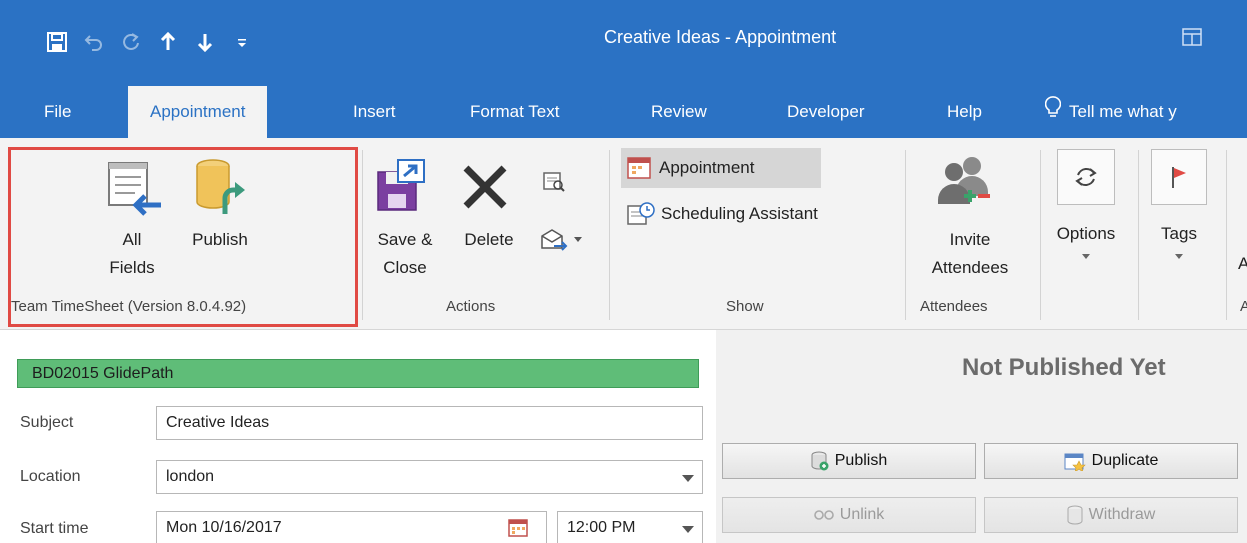 This screenshot has width=1247, height=543. I want to click on panel-publish-button: Publish, so click(849, 461).